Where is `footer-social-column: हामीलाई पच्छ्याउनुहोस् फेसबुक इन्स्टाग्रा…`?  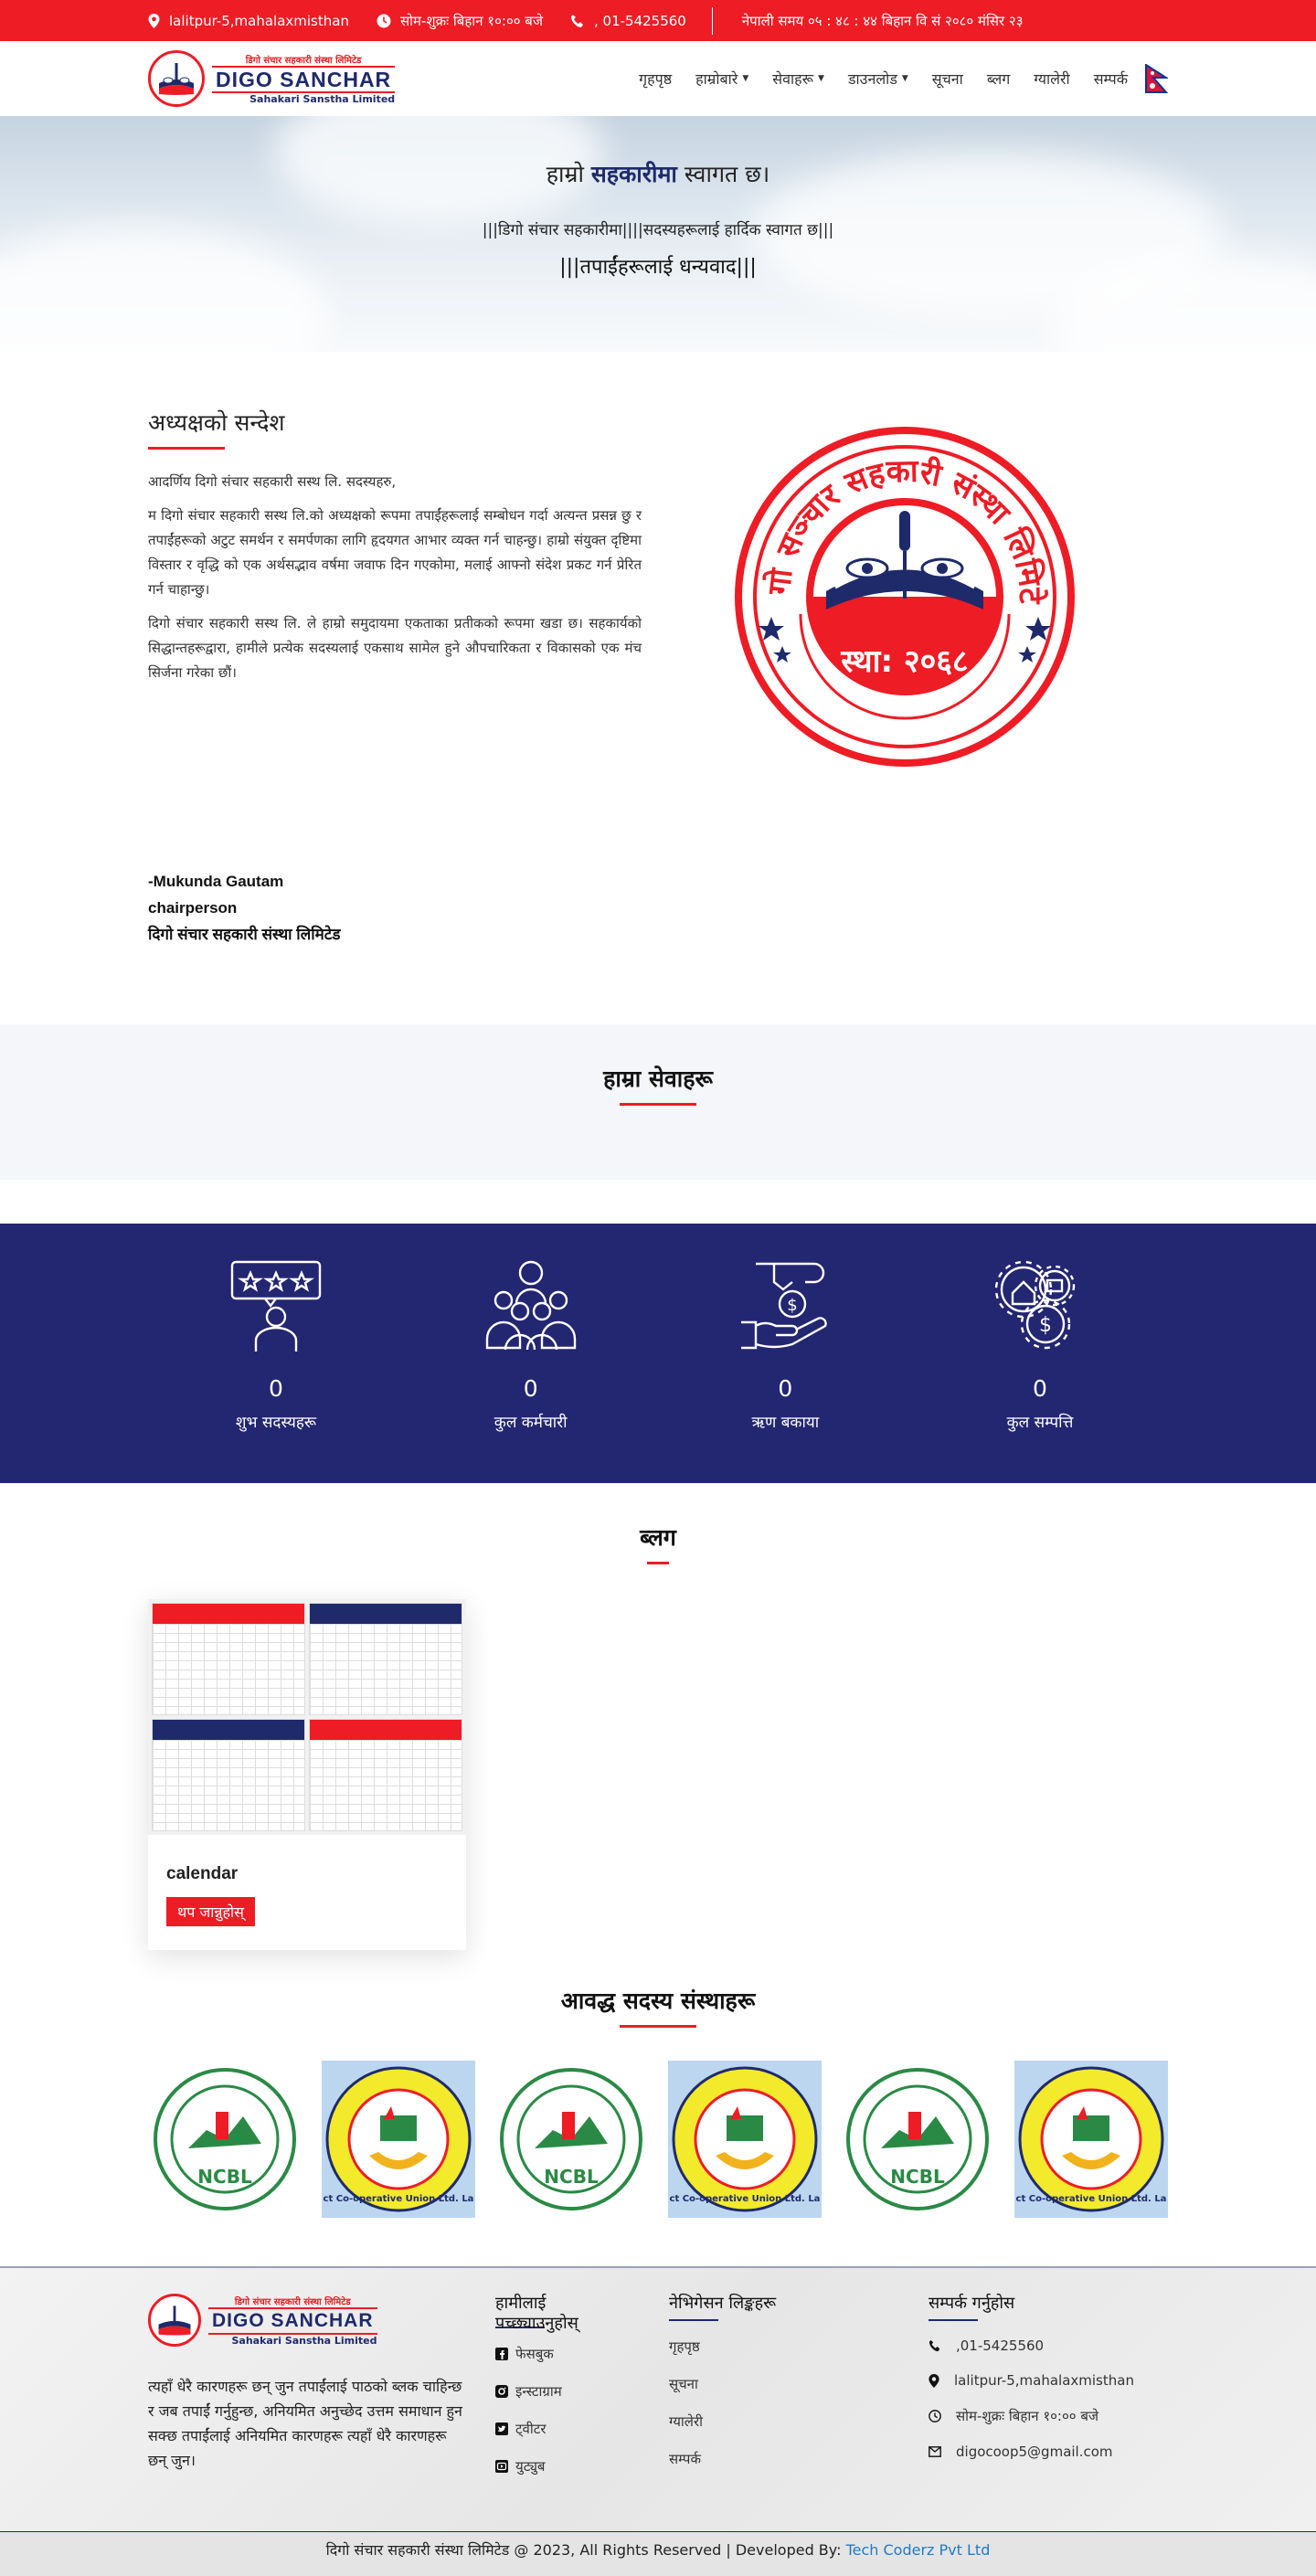 footer-social-column: हामीलाई पच्छ्याउनुहोस् फेसबुक इन्स्टाग्रा… is located at coordinates (582, 2394).